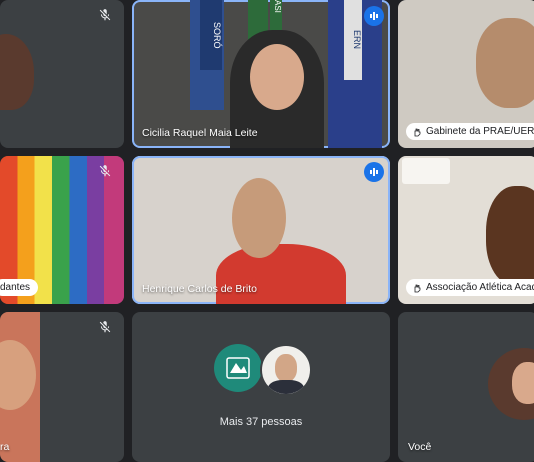 The image size is (534, 462). I want to click on self-name: Você, so click(420, 447).